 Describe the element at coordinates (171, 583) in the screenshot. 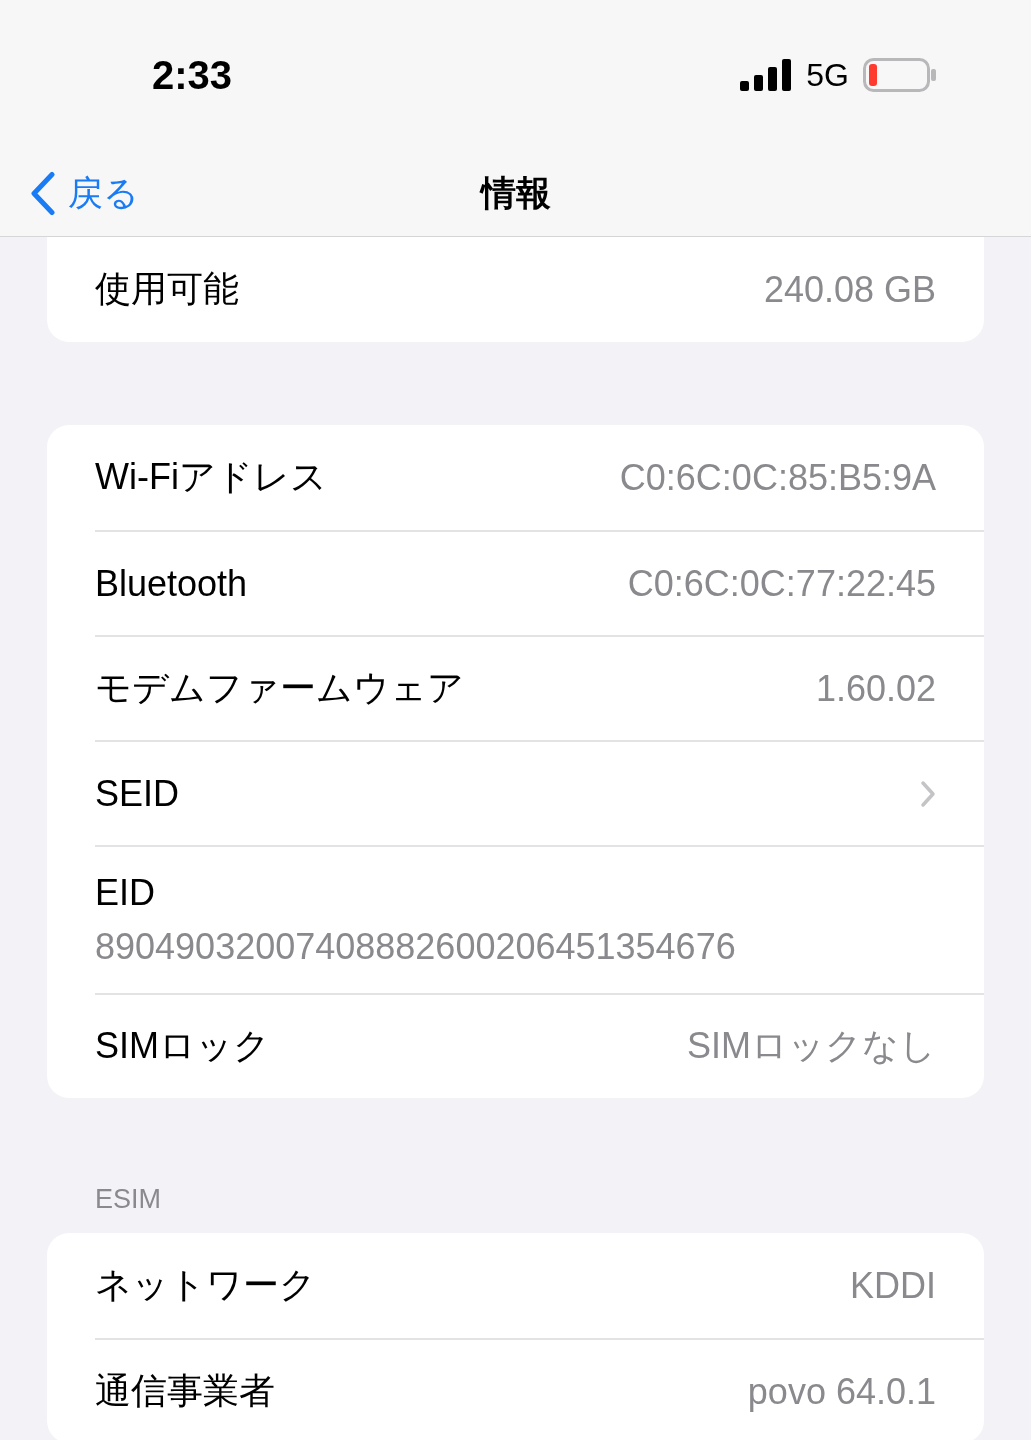

I see `row-label: Bluetooth` at that location.